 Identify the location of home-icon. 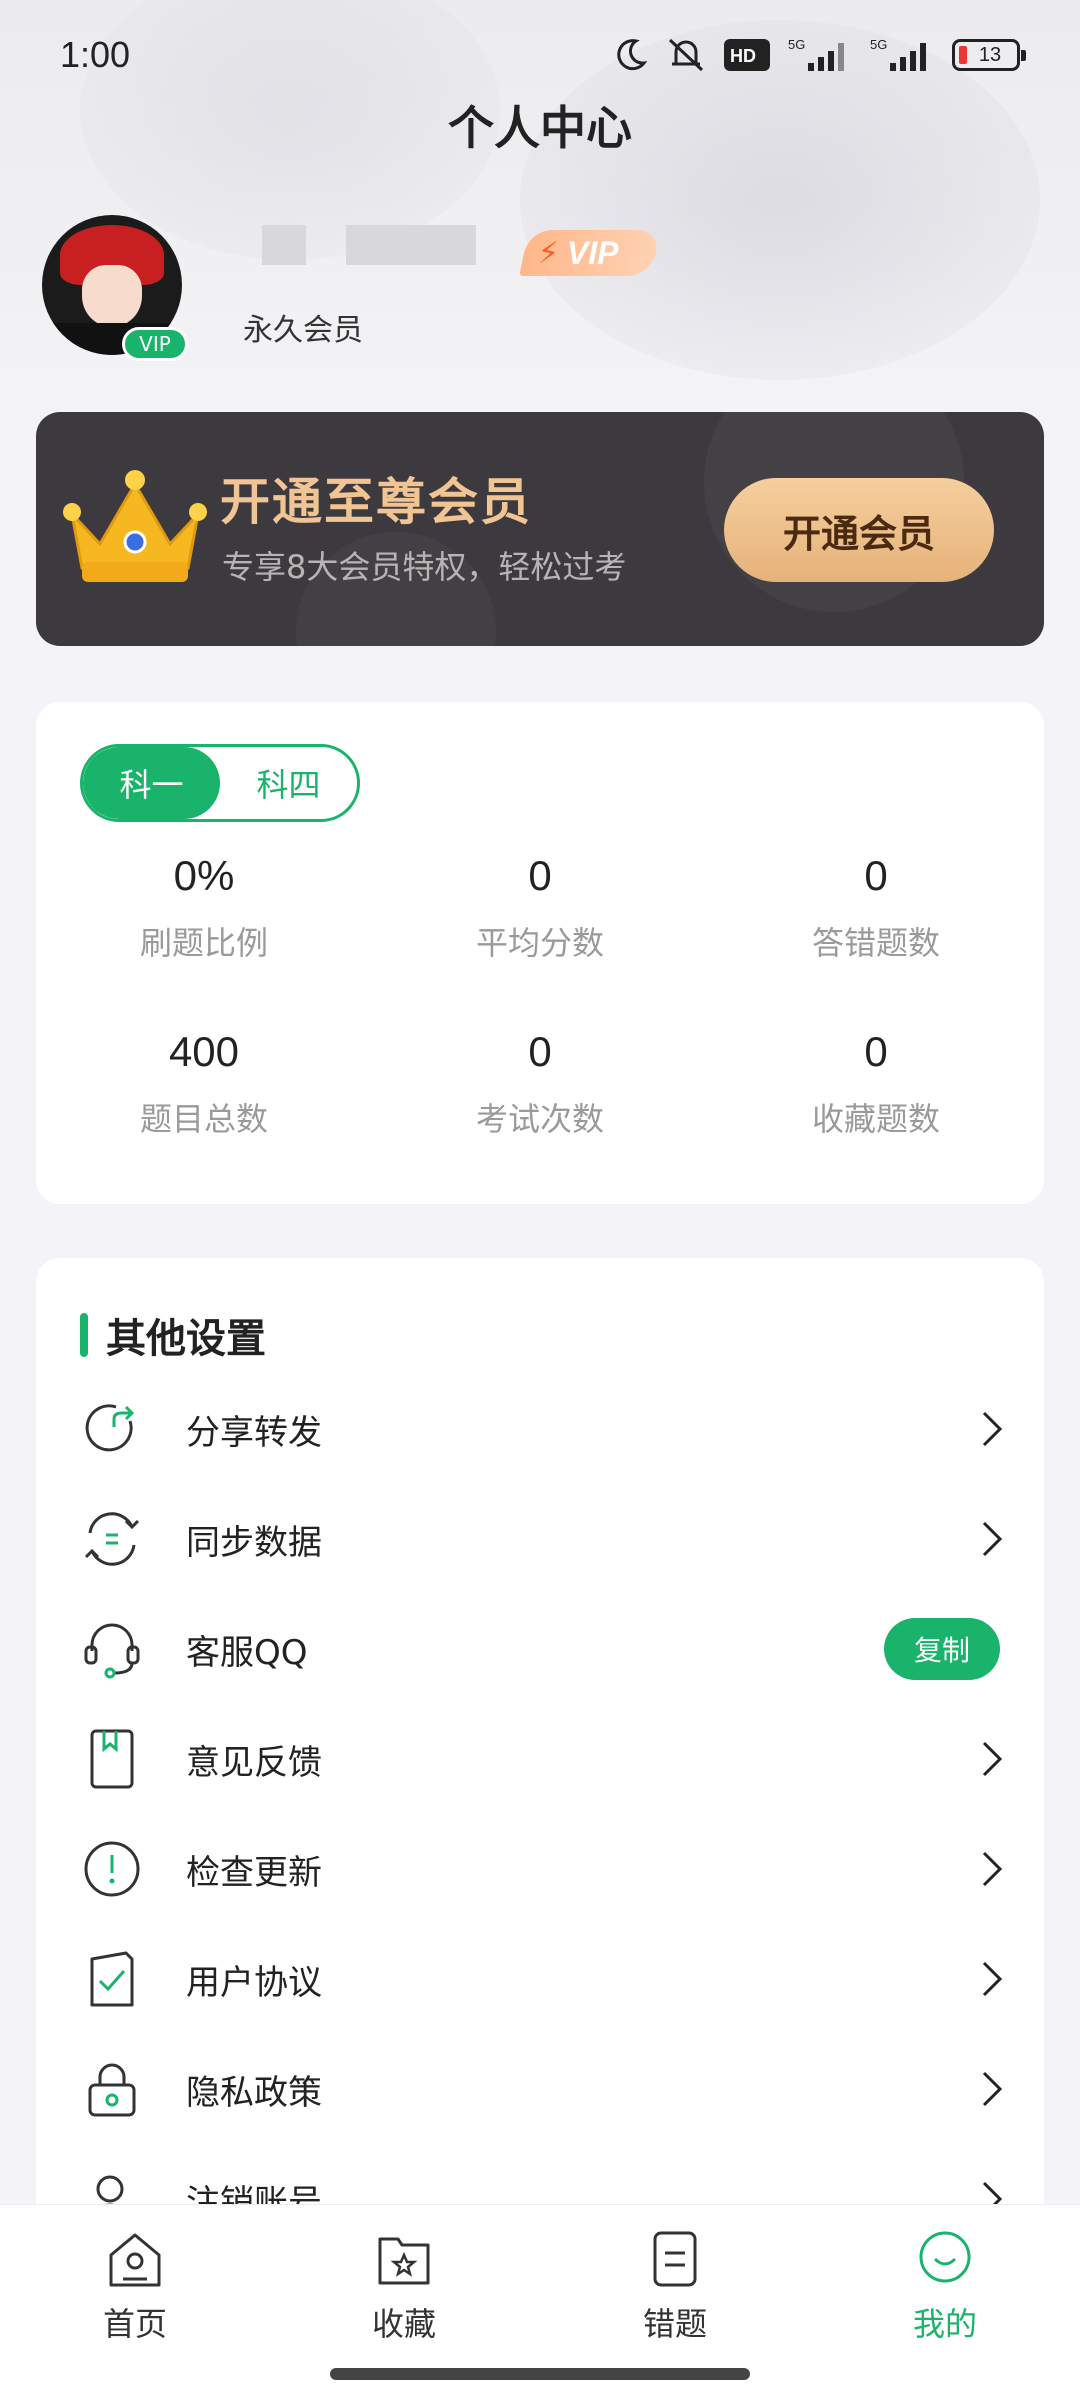
(135, 2260).